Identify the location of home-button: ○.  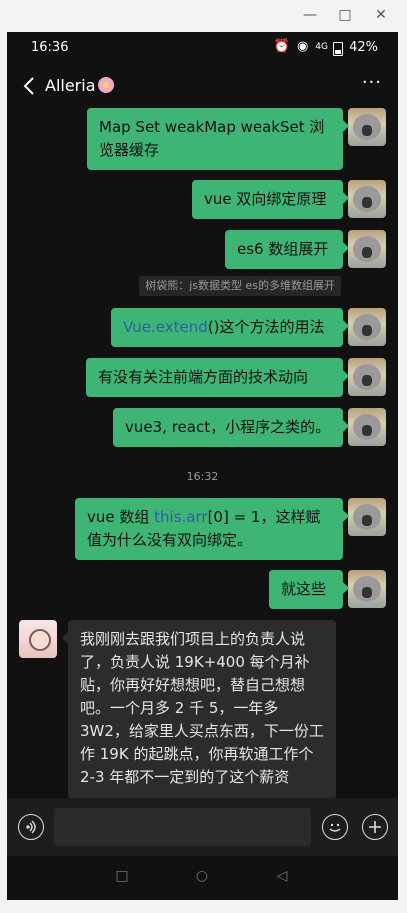
(202, 876).